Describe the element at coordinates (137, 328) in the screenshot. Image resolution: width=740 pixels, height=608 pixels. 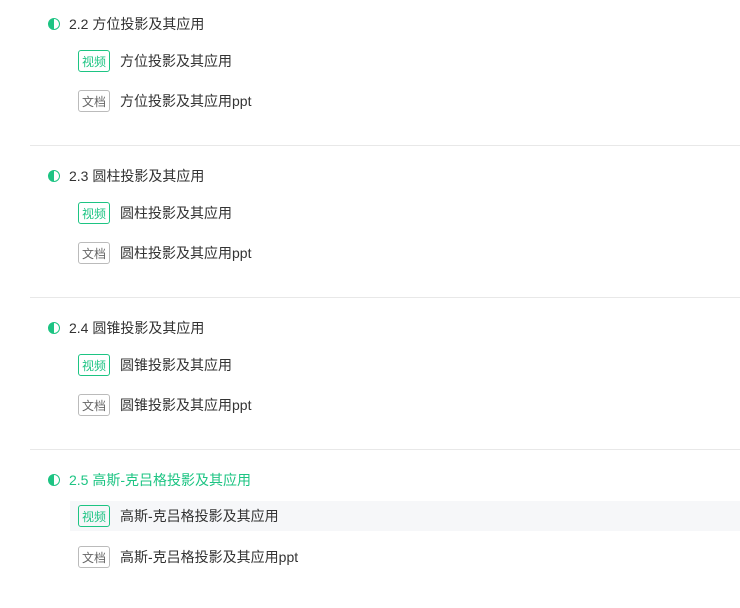
I see `section-title: 2.4 圆锥投影及其应用` at that location.